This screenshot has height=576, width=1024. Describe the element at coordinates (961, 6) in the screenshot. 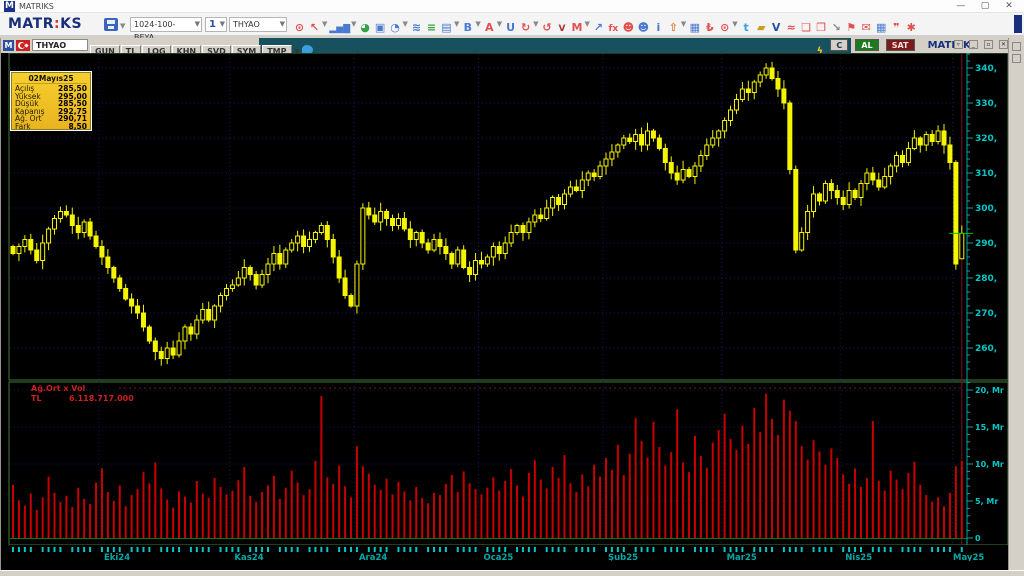

I see `minimize-button: —` at that location.